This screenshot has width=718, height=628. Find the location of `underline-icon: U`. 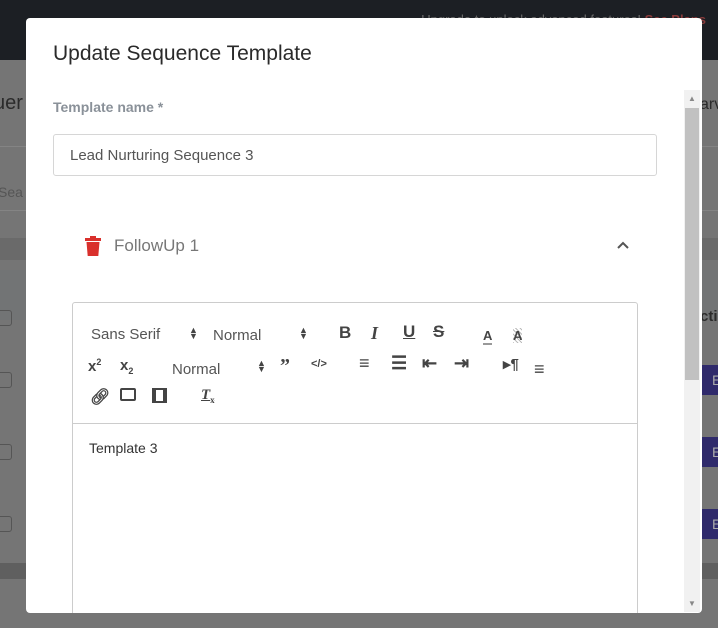

underline-icon: U is located at coordinates (409, 332).